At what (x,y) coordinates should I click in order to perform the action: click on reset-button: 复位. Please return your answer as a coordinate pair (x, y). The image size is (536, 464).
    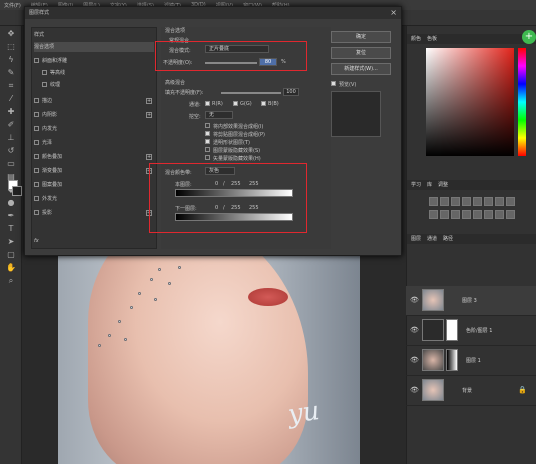
    Looking at the image, I should click on (361, 53).